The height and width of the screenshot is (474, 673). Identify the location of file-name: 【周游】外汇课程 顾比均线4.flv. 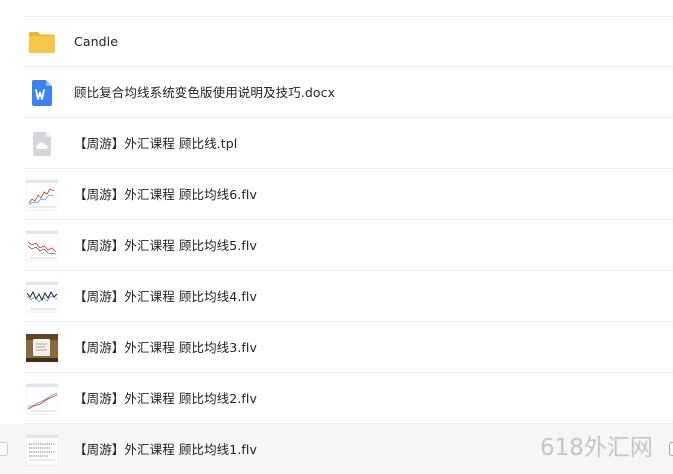
(165, 296).